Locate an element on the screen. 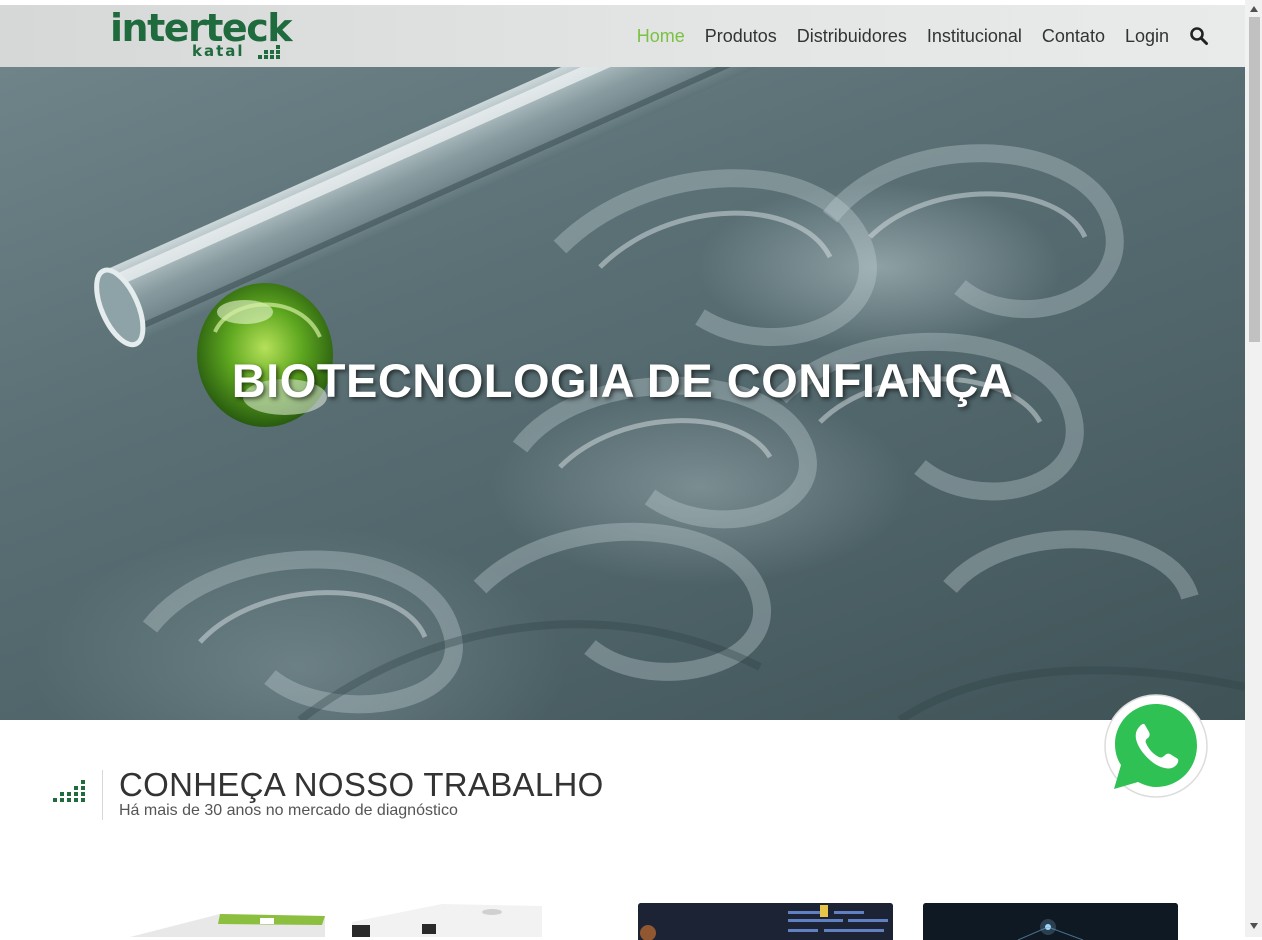 Image resolution: width=1262 pixels, height=940 pixels. nav-item-distribuidores: Distribuidores is located at coordinates (852, 36).